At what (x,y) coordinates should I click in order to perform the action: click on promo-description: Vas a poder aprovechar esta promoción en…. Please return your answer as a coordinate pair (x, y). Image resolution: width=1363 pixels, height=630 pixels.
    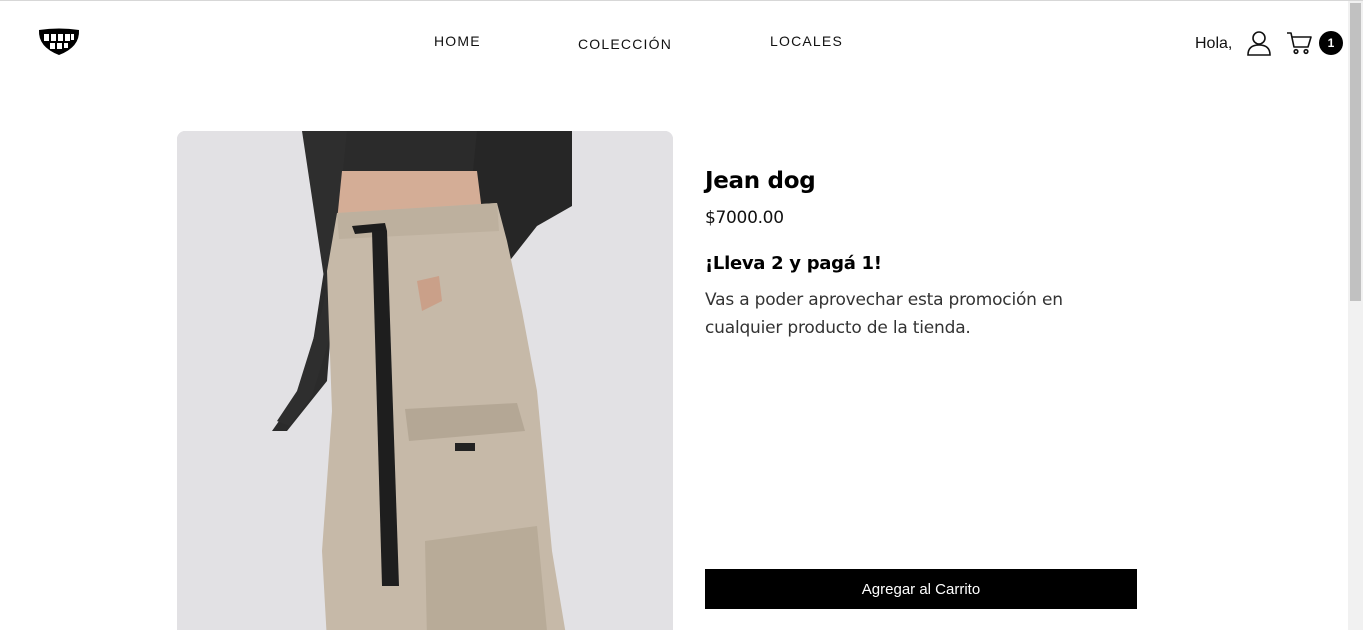
    Looking at the image, I should click on (884, 314).